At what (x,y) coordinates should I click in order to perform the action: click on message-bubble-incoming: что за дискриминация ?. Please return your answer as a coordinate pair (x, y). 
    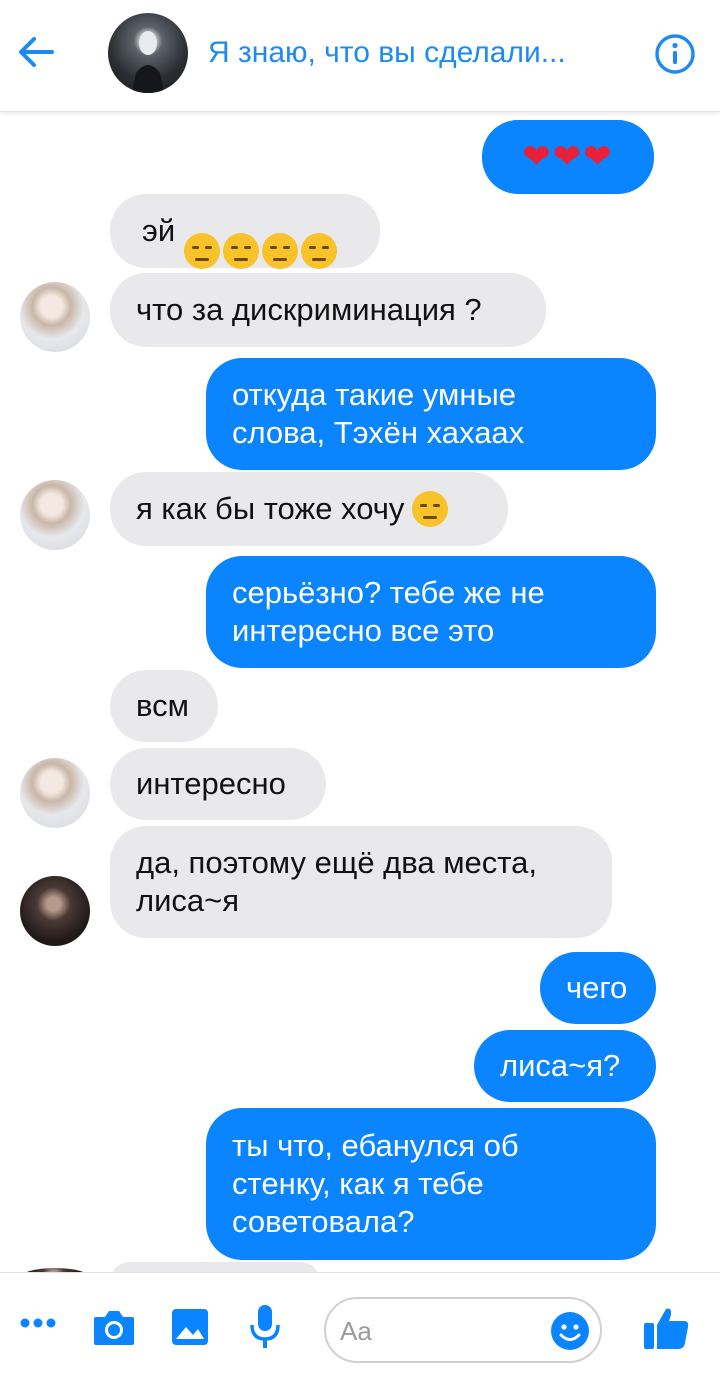
    Looking at the image, I should click on (328, 310).